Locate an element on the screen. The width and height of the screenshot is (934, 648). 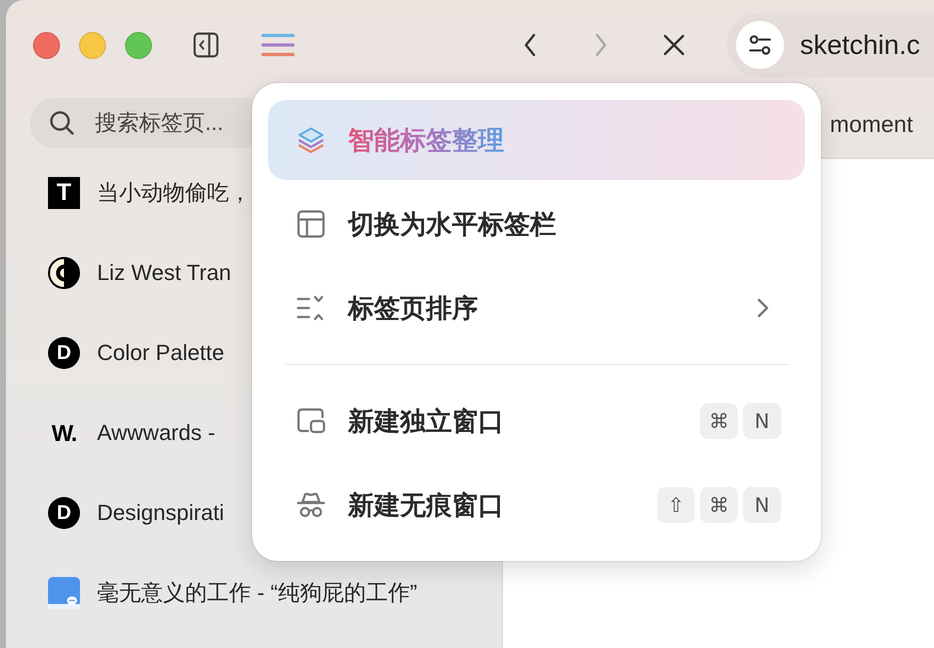
site-logo: T is located at coordinates (64, 193).